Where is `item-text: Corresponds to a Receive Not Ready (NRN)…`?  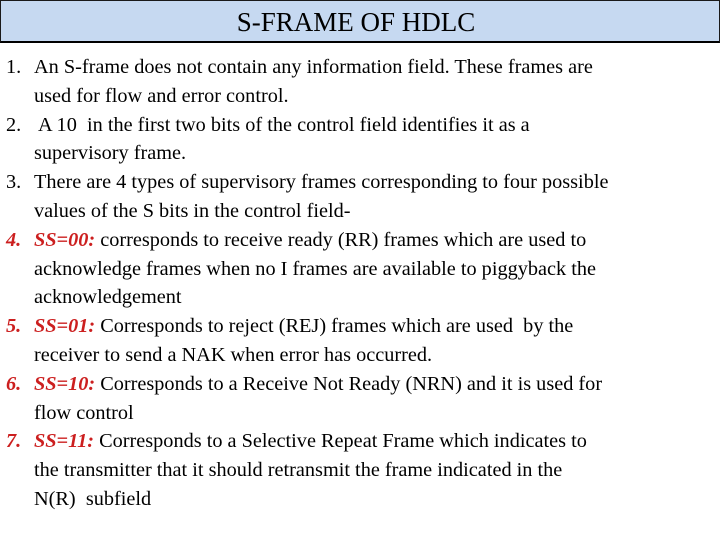 item-text: Corresponds to a Receive Not Ready (NRN)… is located at coordinates (349, 383).